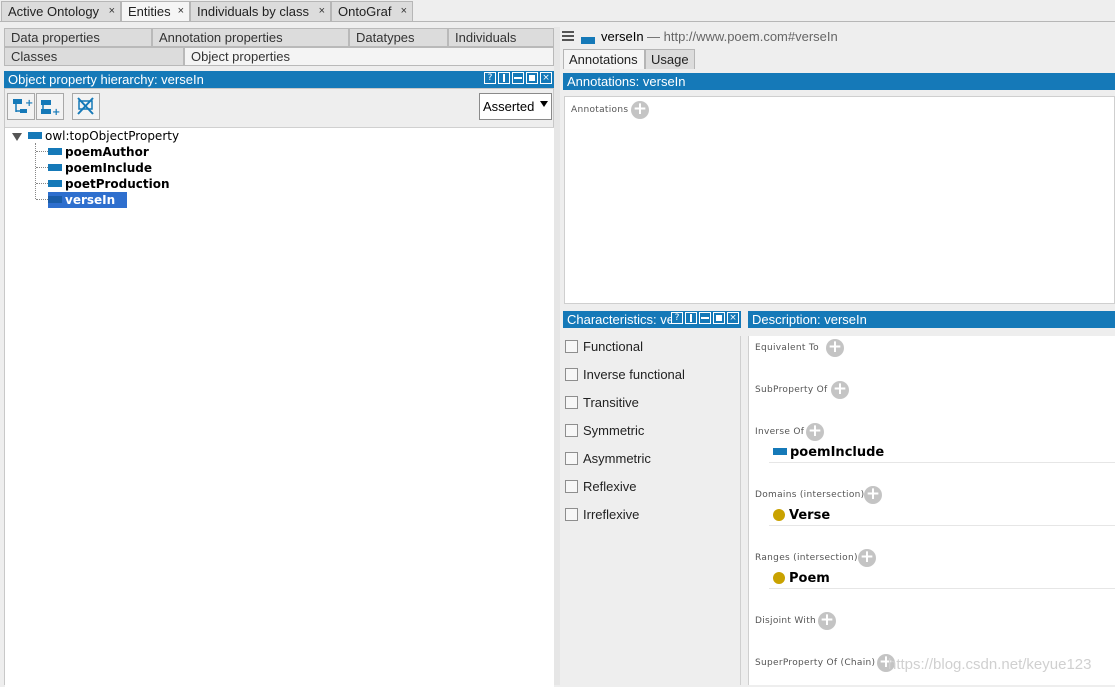 The width and height of the screenshot is (1115, 687). Describe the element at coordinates (867, 558) in the screenshot. I see `add-range-button: +` at that location.